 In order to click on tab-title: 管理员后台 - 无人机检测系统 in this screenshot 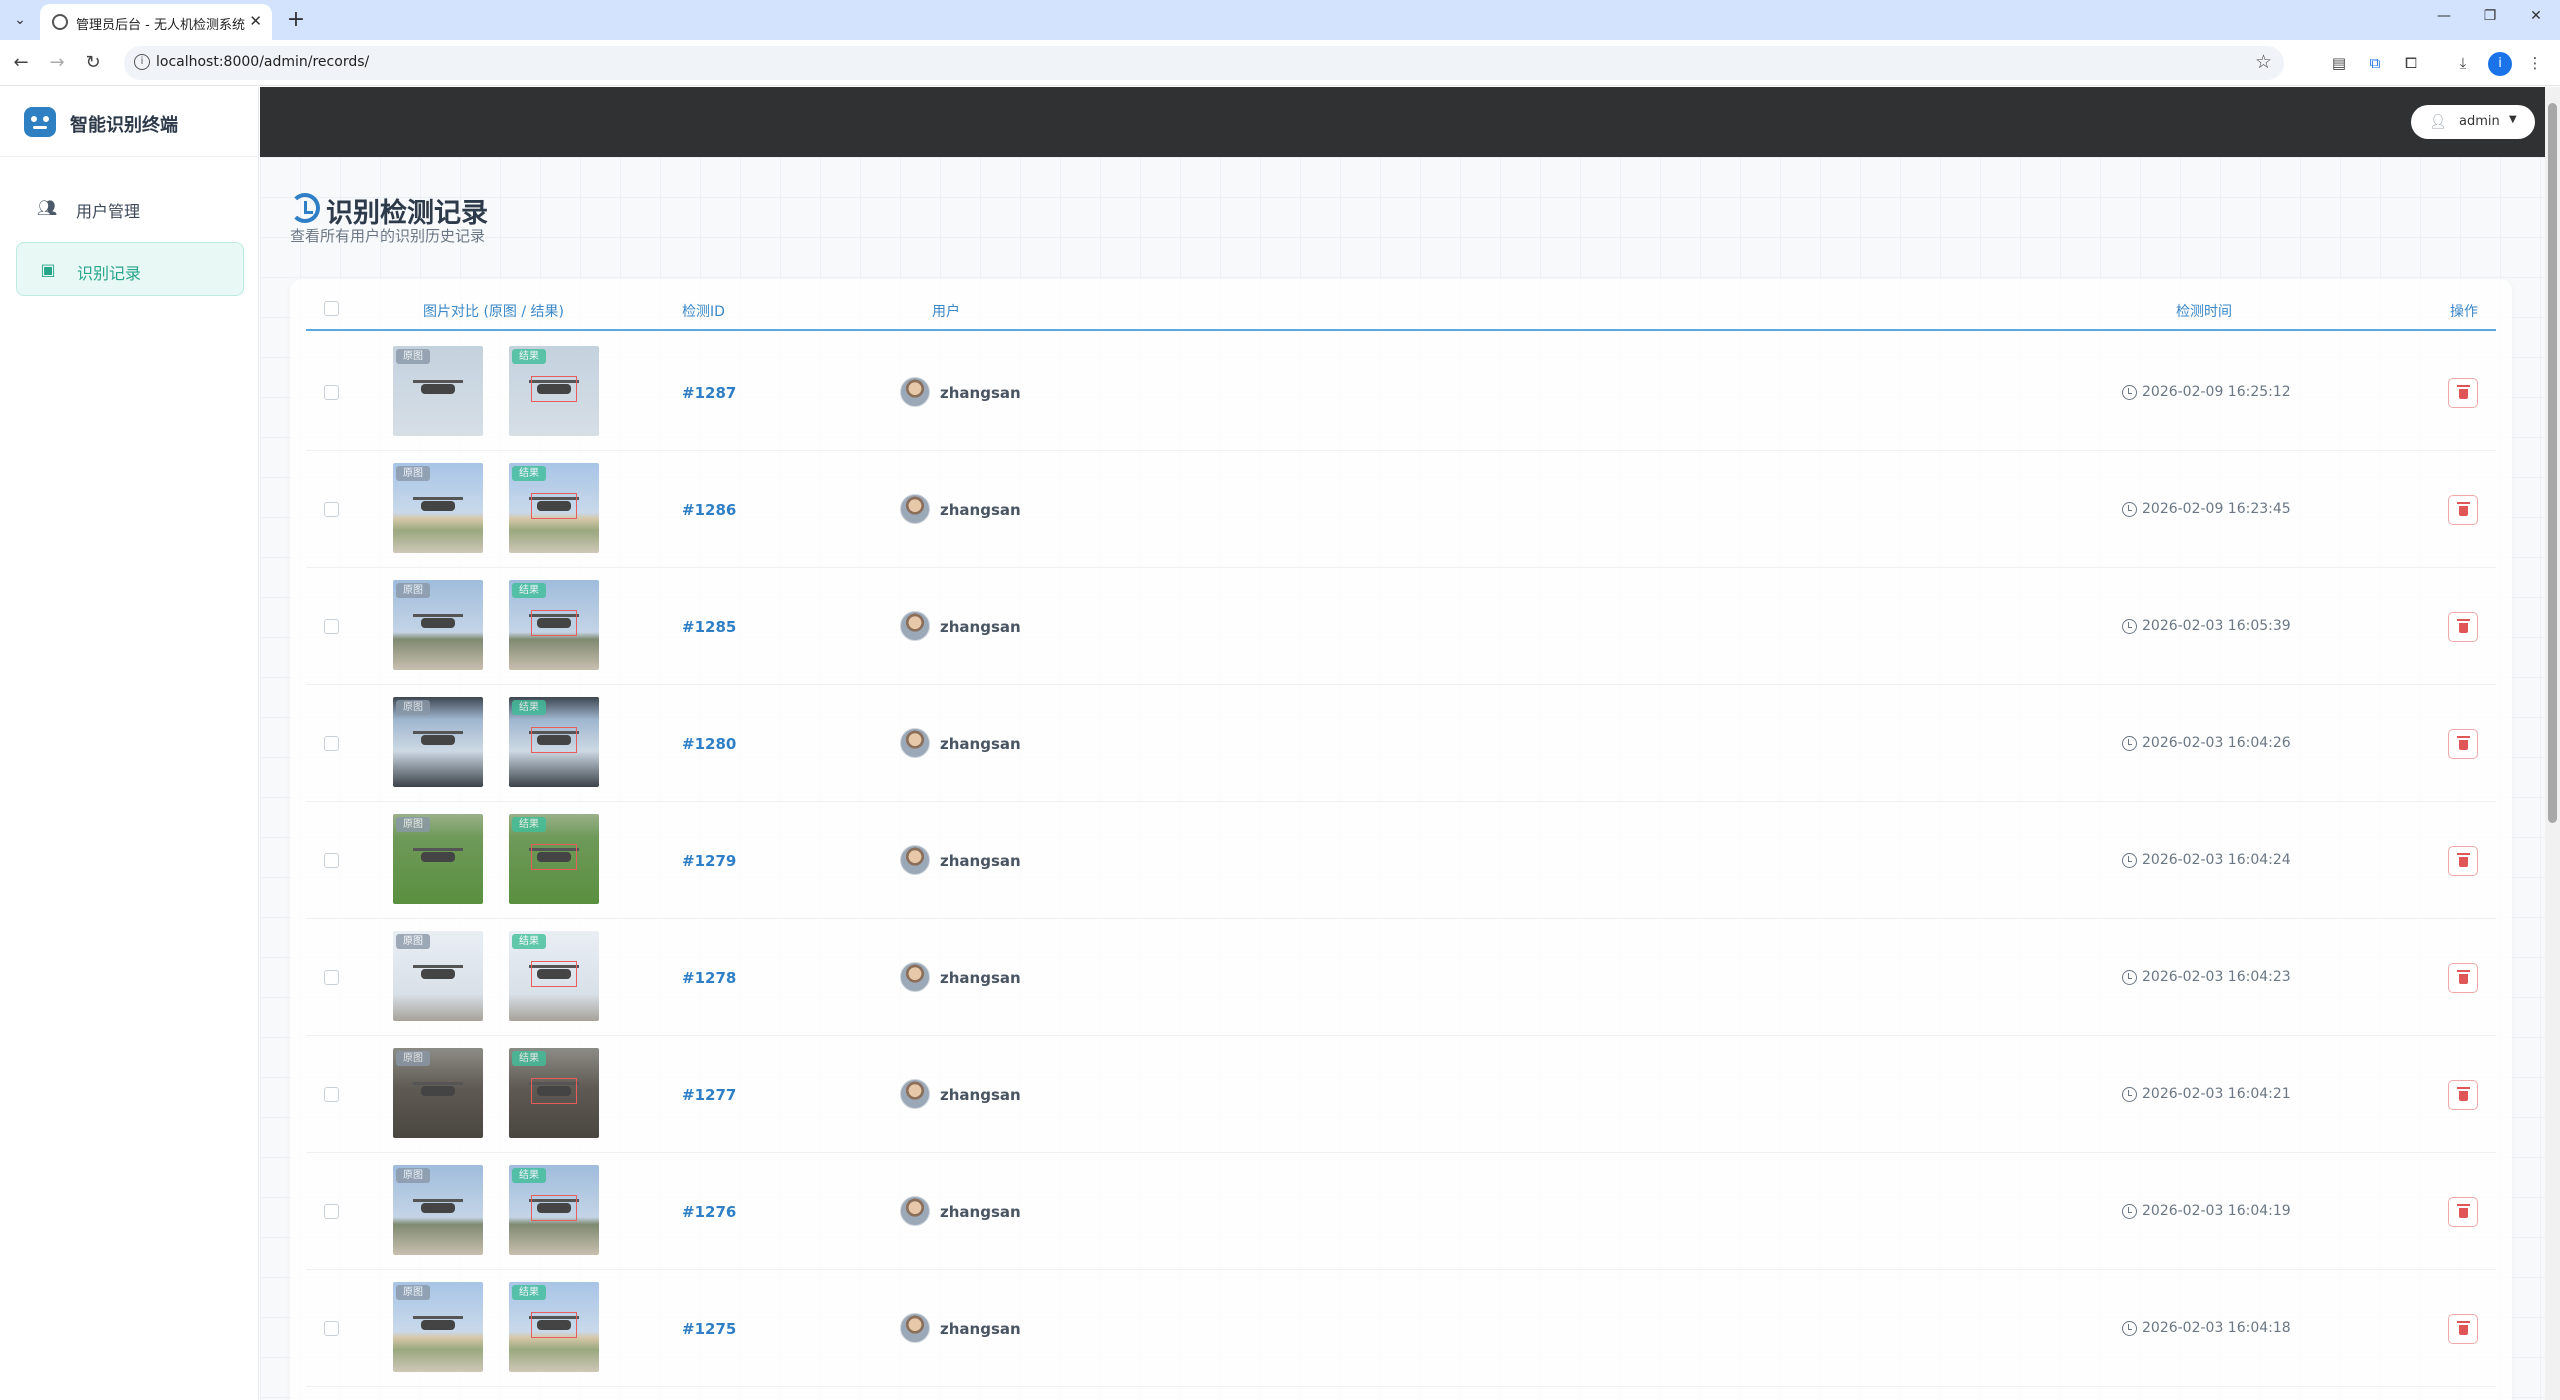, I will do `click(160, 25)`.